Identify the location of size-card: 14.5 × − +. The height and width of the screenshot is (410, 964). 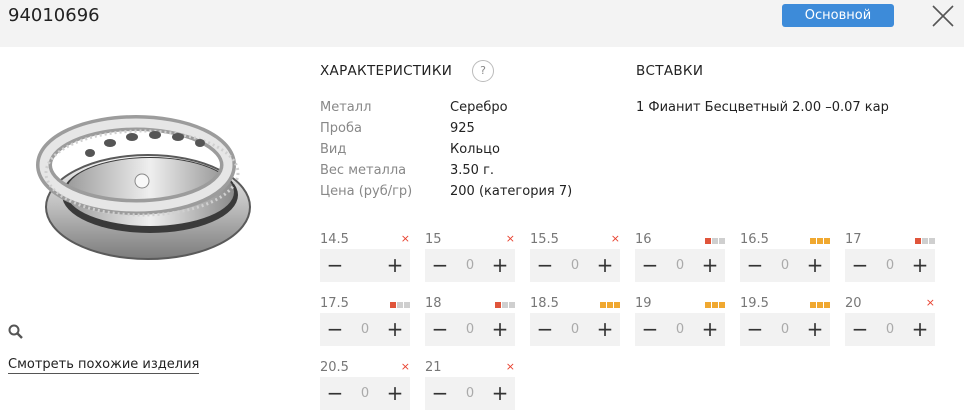
(365, 257).